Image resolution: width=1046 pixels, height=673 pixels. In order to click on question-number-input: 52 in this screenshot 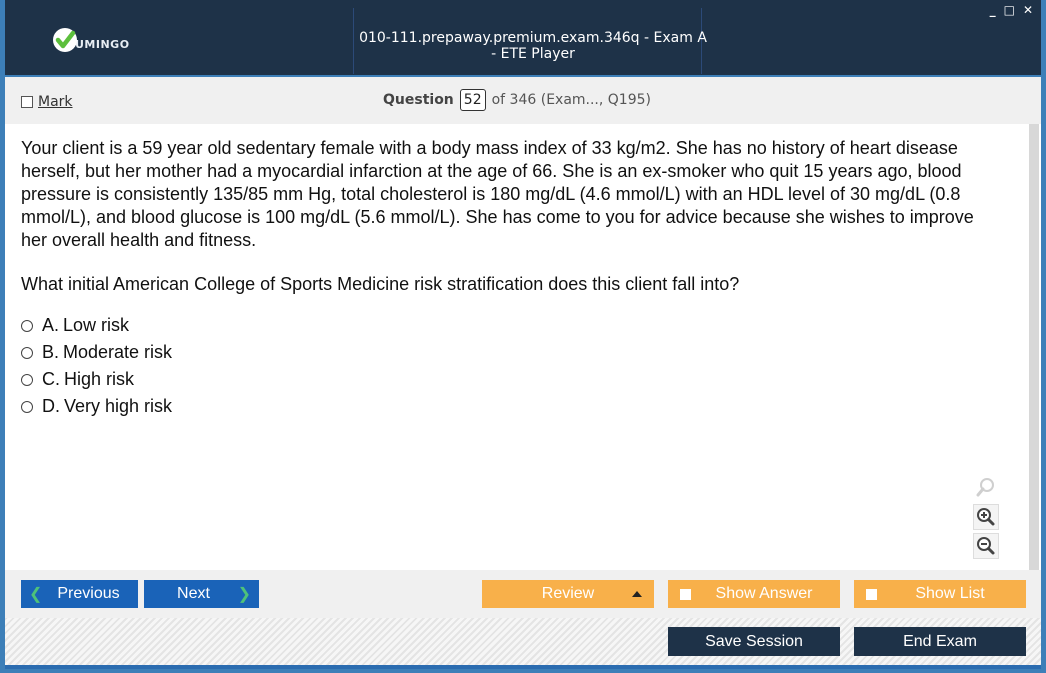, I will do `click(472, 100)`.